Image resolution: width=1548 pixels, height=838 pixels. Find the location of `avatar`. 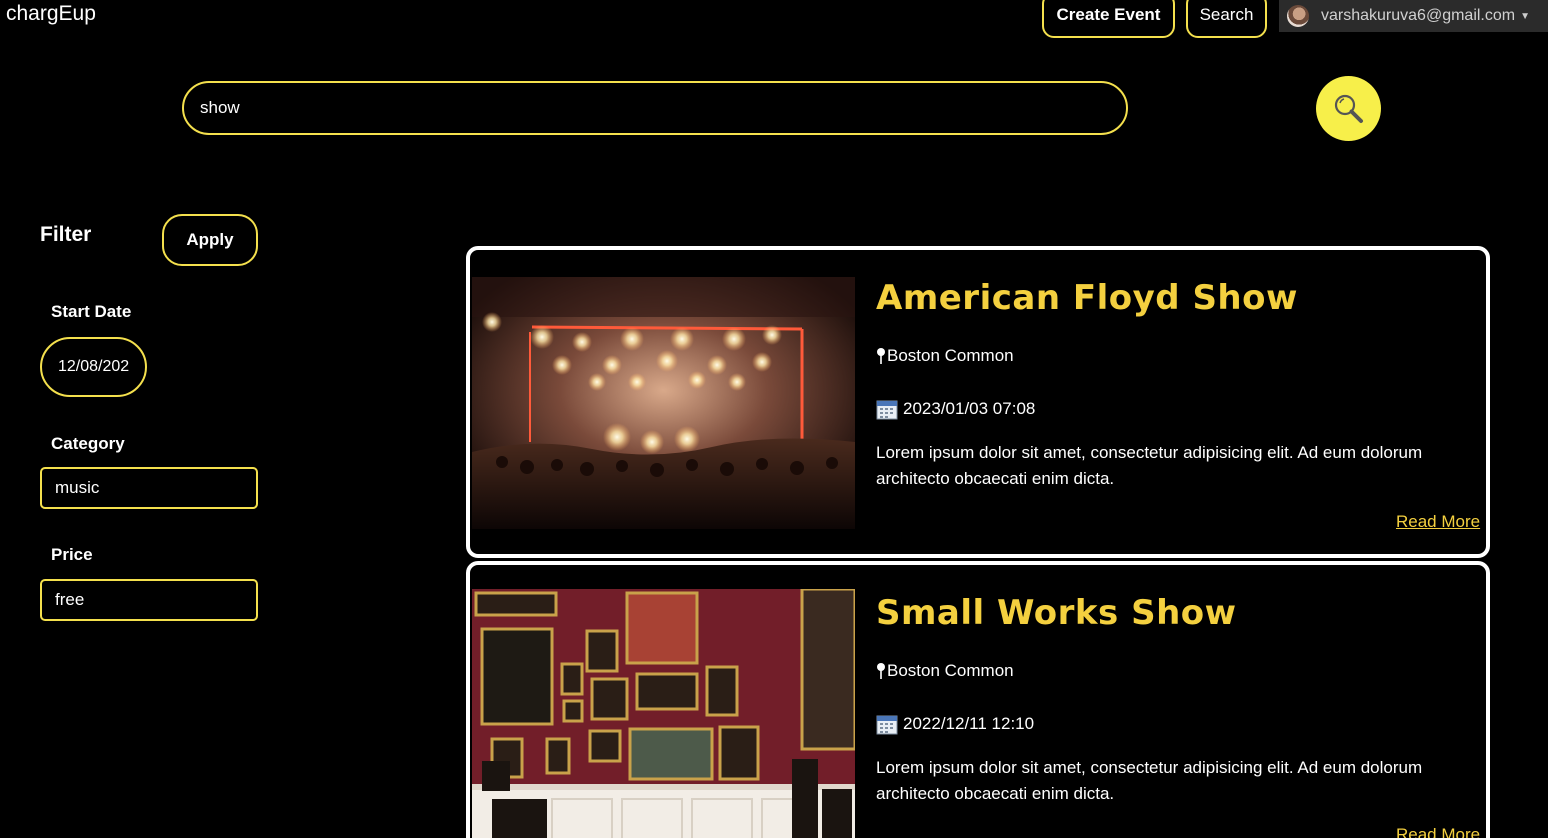

avatar is located at coordinates (1298, 16).